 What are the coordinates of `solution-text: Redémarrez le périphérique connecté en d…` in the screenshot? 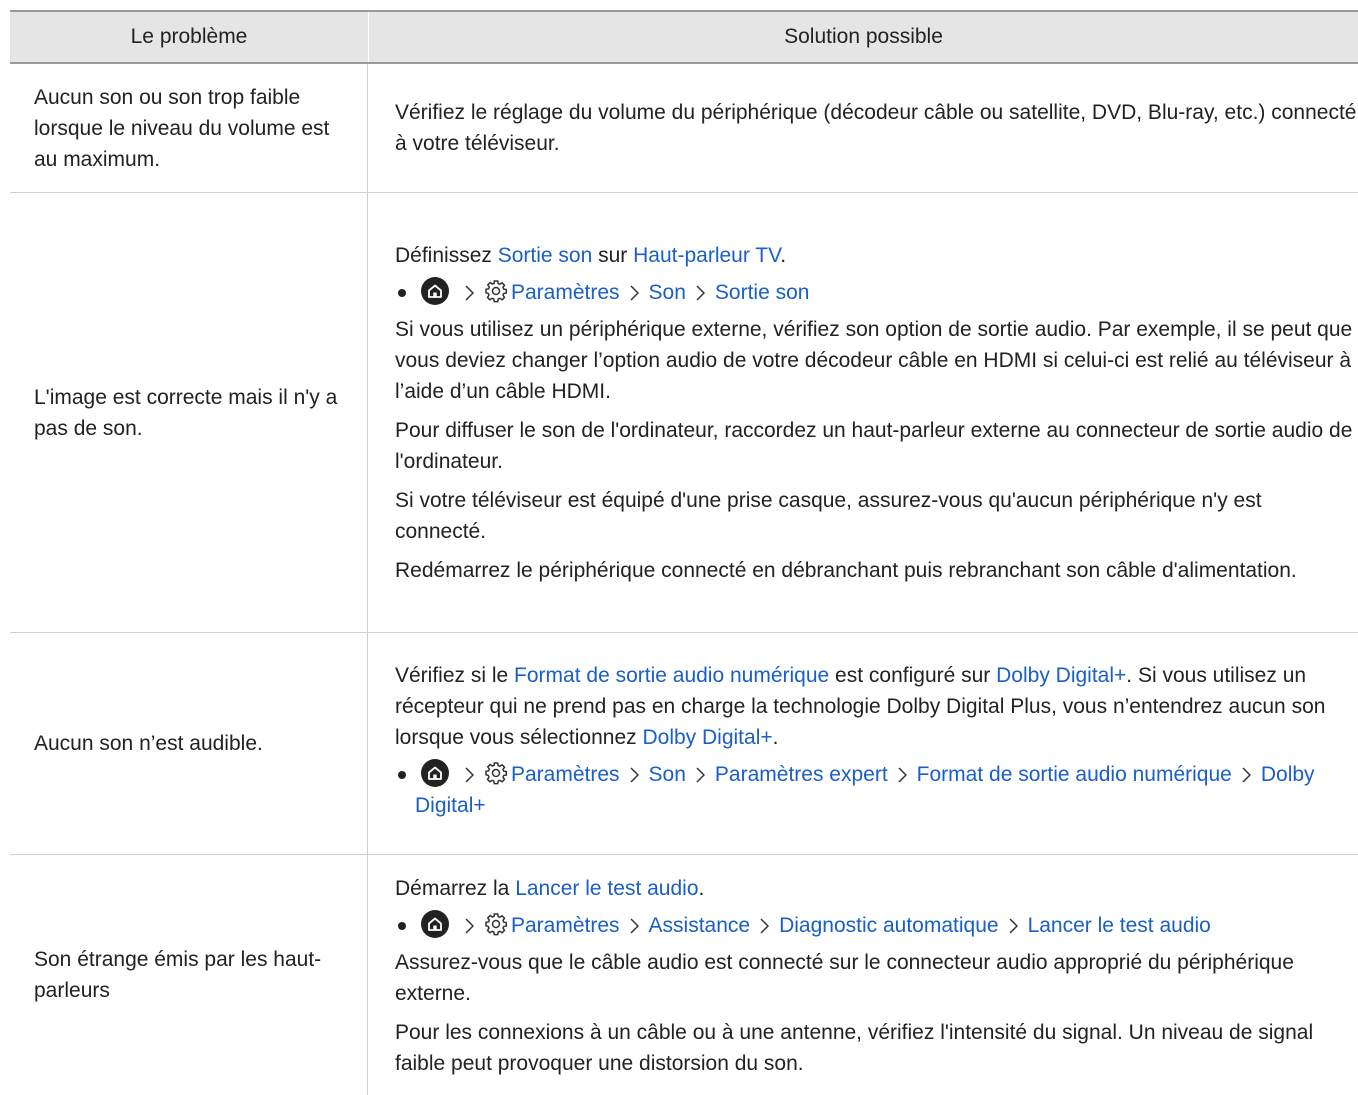 It's located at (846, 570).